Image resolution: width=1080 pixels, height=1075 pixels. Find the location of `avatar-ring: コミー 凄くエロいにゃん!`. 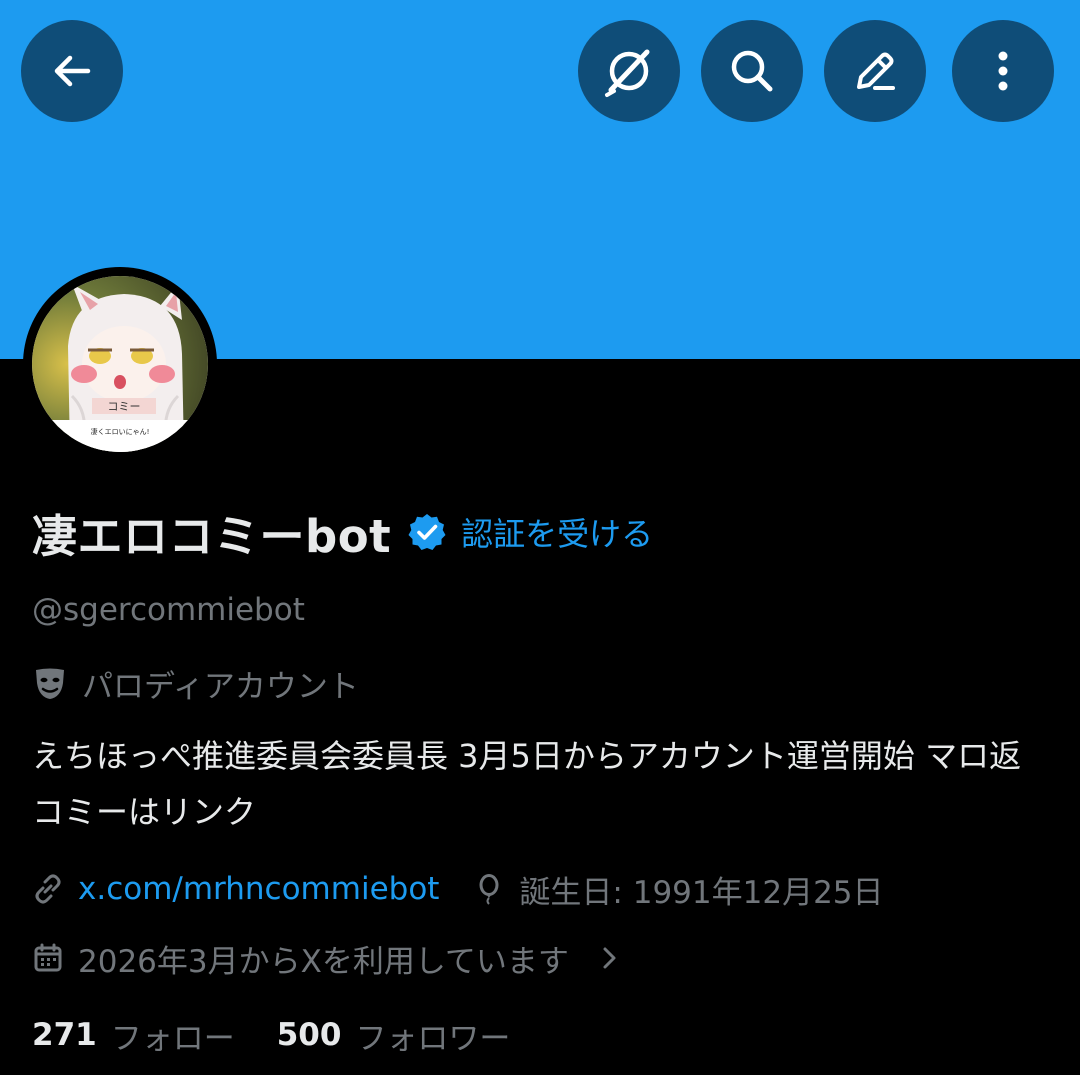

avatar-ring: コミー 凄くエロいにゃん! is located at coordinates (120, 364).